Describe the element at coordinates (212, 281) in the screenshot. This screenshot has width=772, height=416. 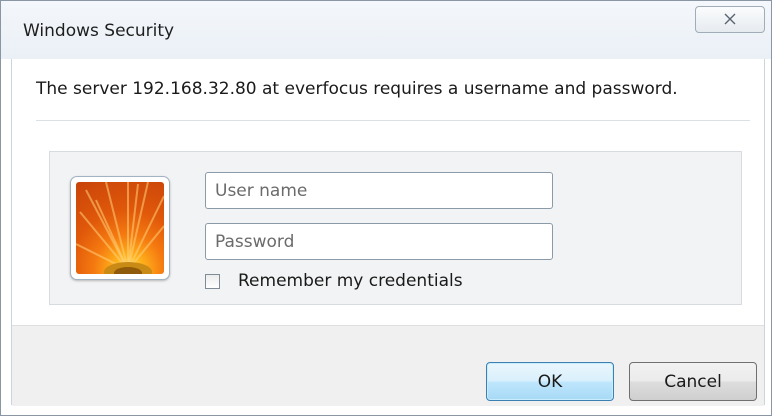
I see `remember-checkbox` at that location.